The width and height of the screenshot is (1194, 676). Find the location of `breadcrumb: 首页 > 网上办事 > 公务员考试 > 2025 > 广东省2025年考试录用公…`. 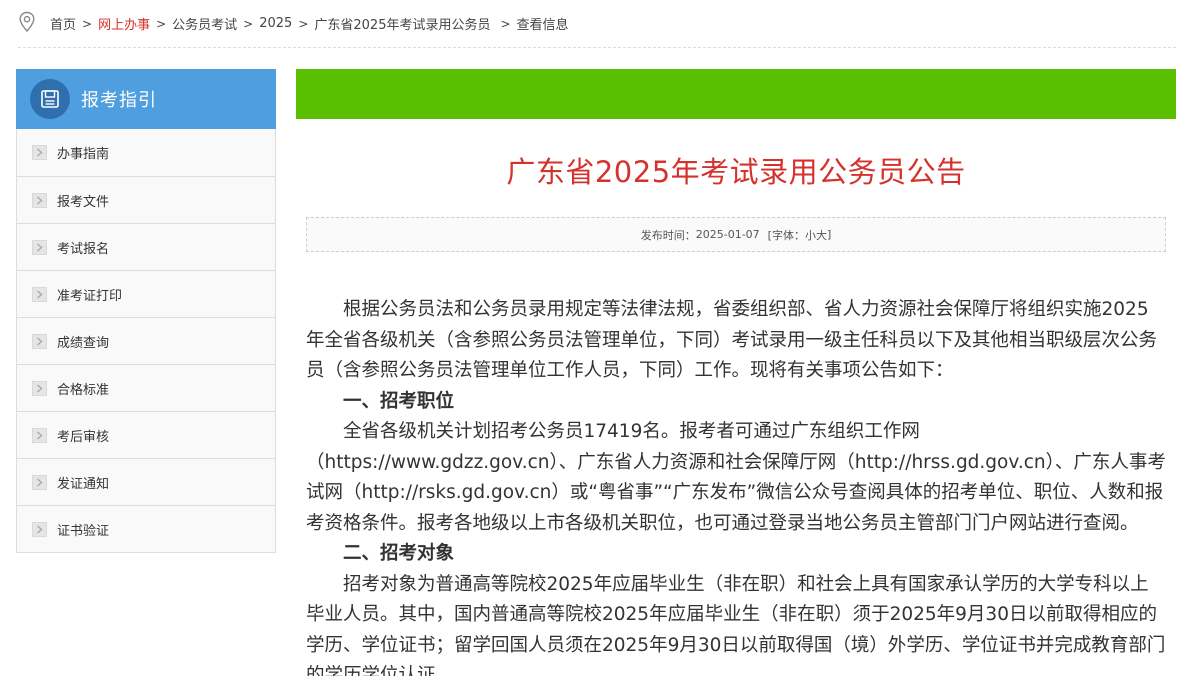

breadcrumb: 首页 > 网上办事 > 公务员考试 > 2025 > 广东省2025年考试录用公… is located at coordinates (597, 29).